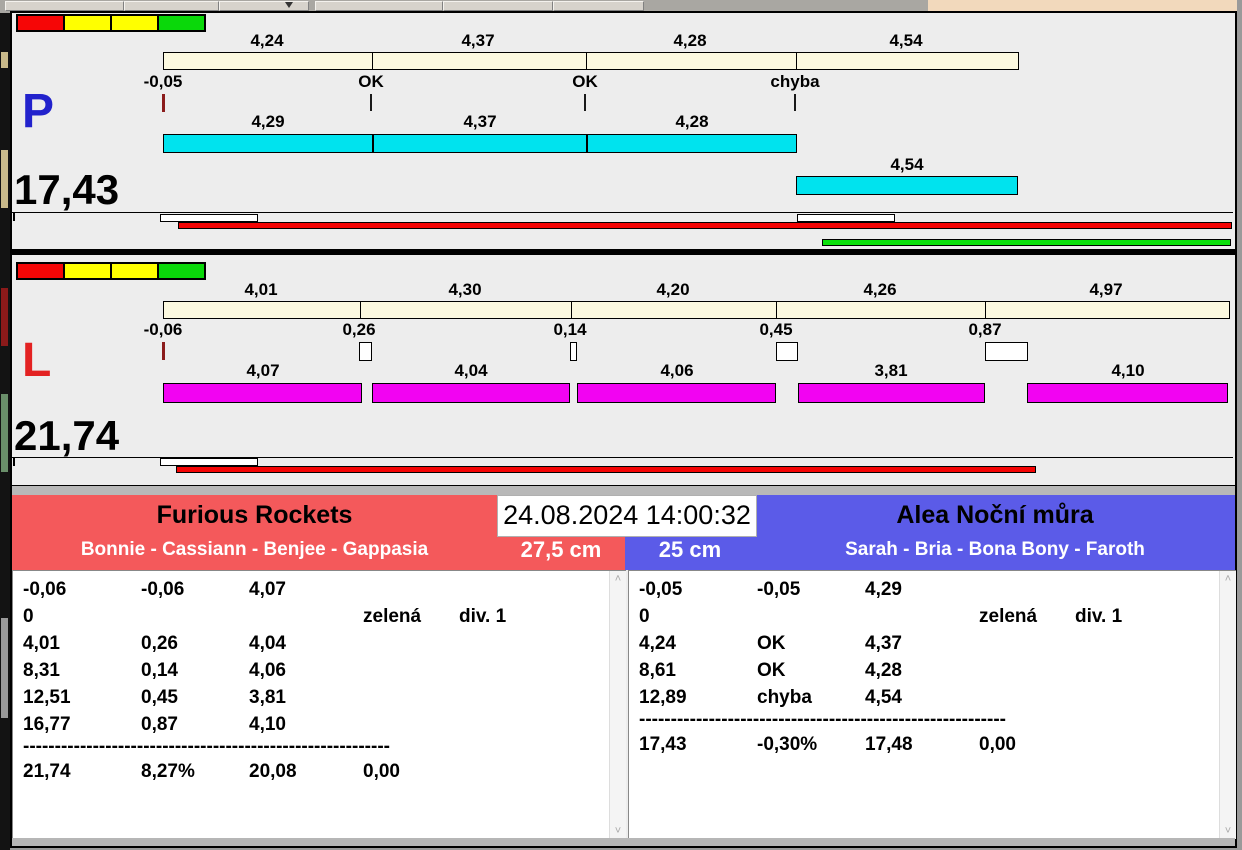 The image size is (1242, 850). I want to click on lane-total-time: 21,74, so click(67, 435).